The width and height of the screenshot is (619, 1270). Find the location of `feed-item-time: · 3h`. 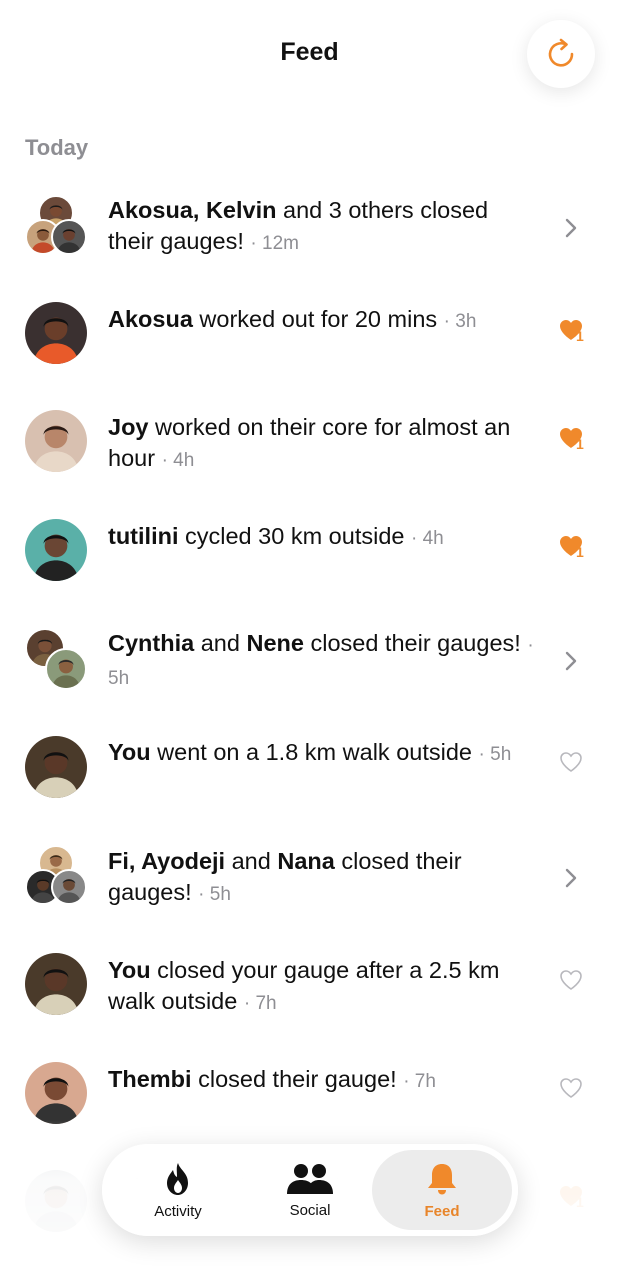

feed-item-time: · 3h is located at coordinates (460, 321).